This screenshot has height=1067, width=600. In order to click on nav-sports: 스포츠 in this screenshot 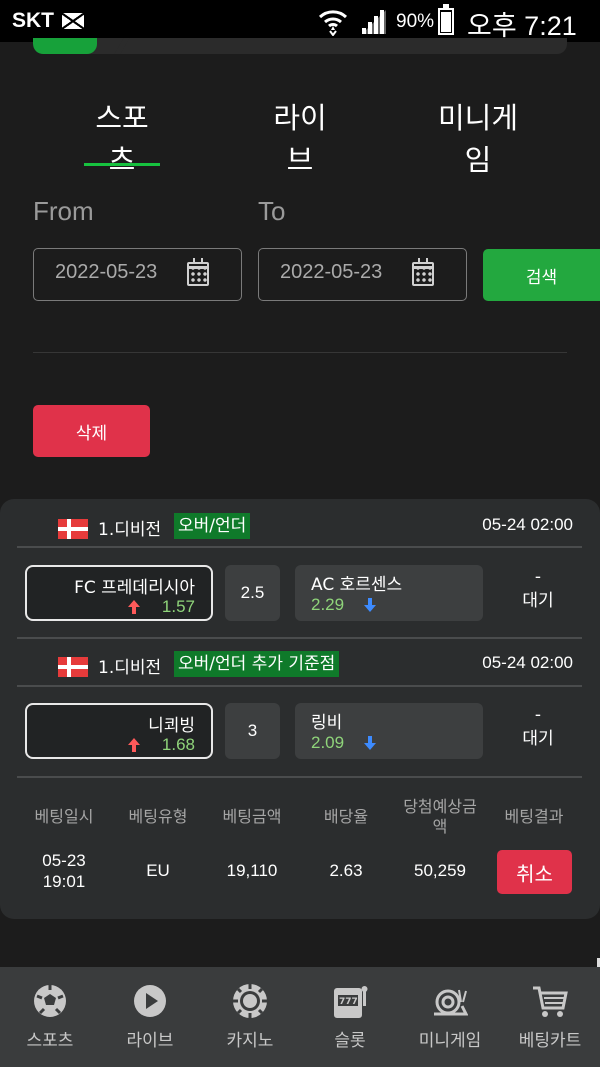, I will do `click(50, 1017)`.